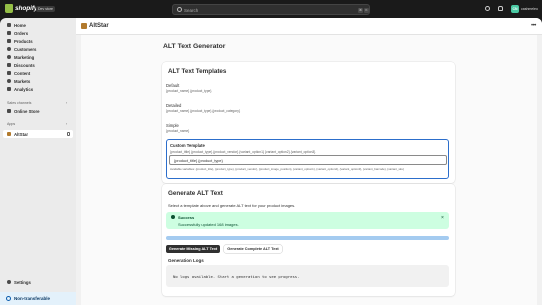  I want to click on custom-template-input: {product_title} {product_type}, so click(308, 160).